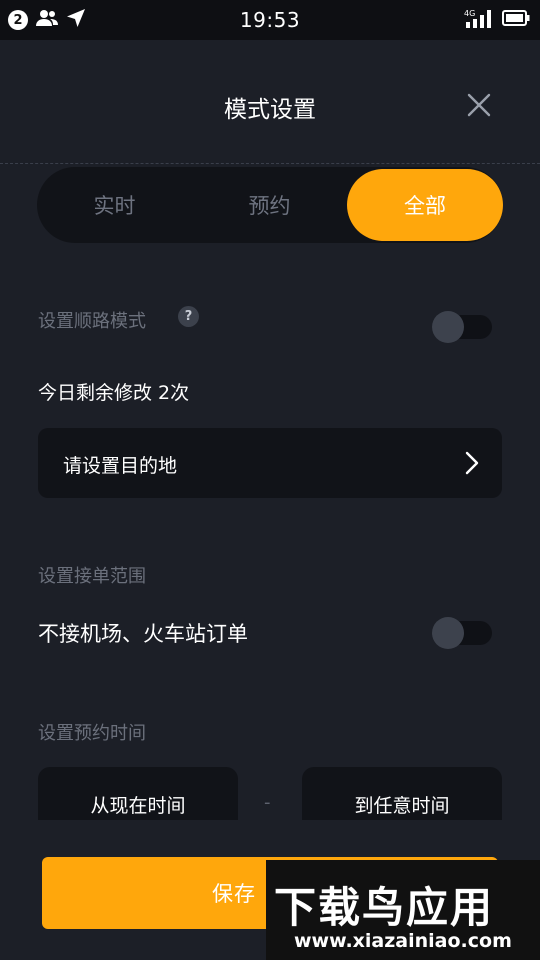  I want to click on time-to-label: 到任意时间, so click(402, 806).